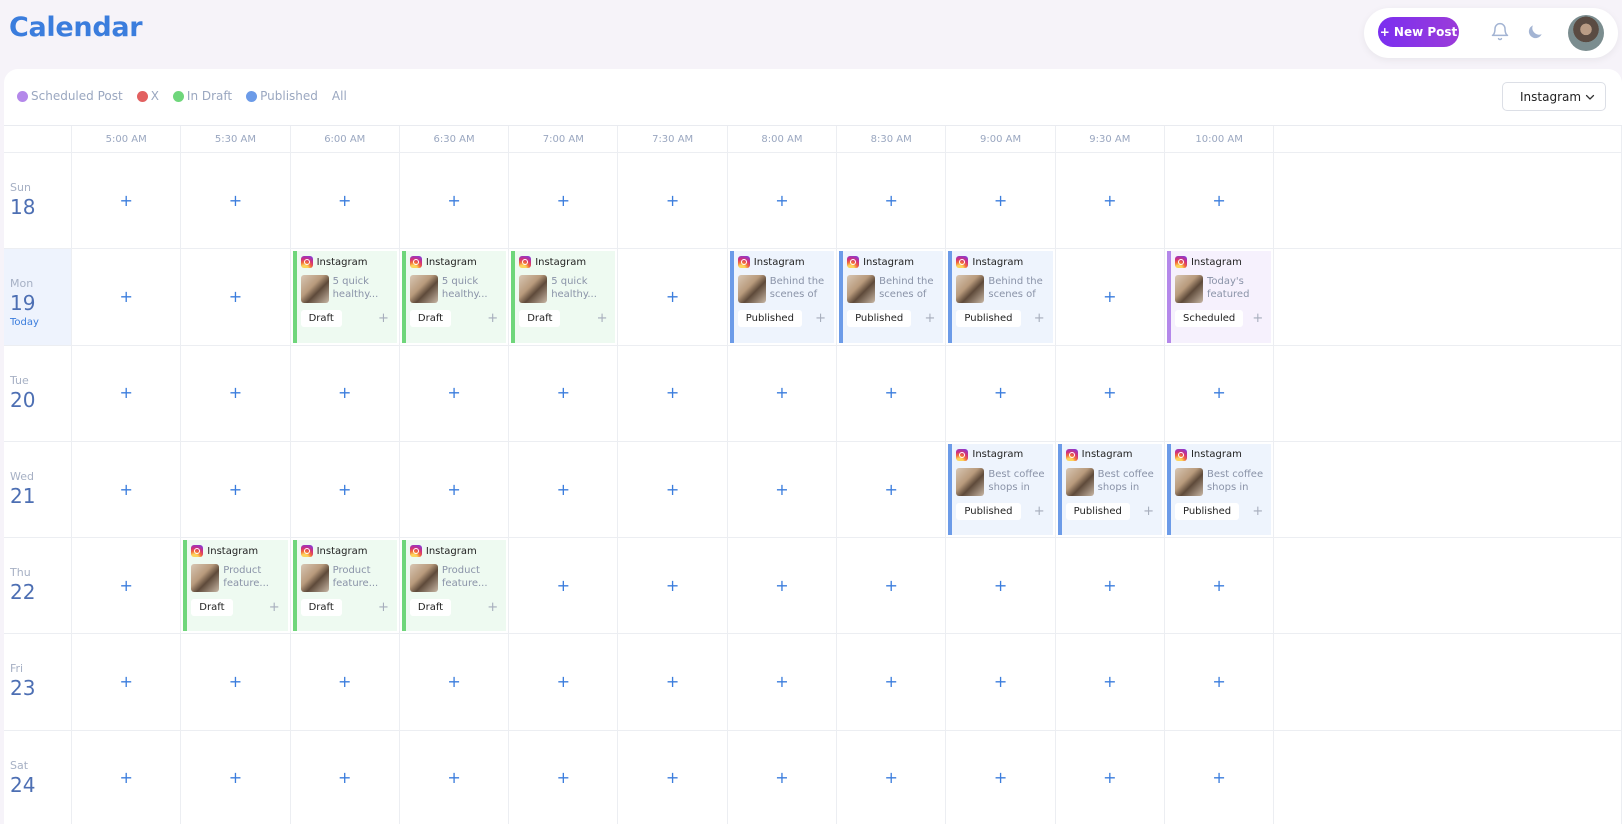  I want to click on legend-scheduled-post: Scheduled Post, so click(70, 96).